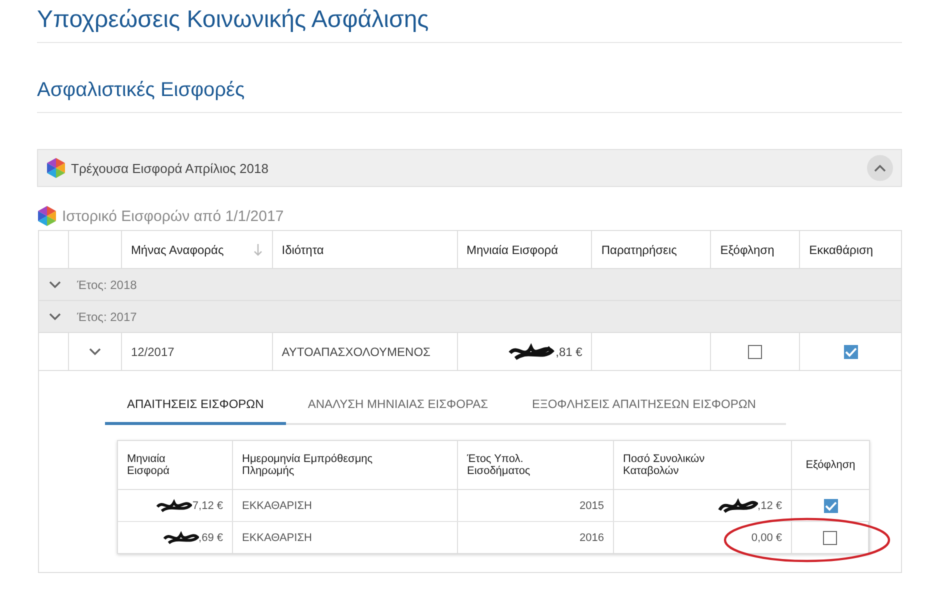 The height and width of the screenshot is (609, 932). Describe the element at coordinates (173, 216) in the screenshot. I see `history-title: Ιστορικό Εισφορών από 1/1/2017` at that location.